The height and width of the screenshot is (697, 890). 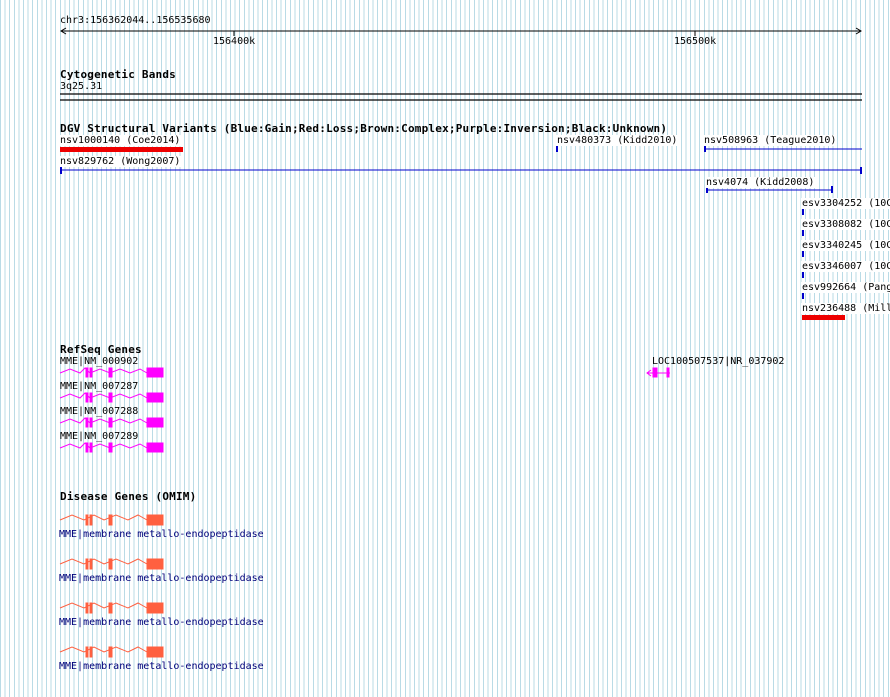 What do you see at coordinates (695, 41) in the screenshot?
I see `ruler-tick-label-156500k: 156500k` at bounding box center [695, 41].